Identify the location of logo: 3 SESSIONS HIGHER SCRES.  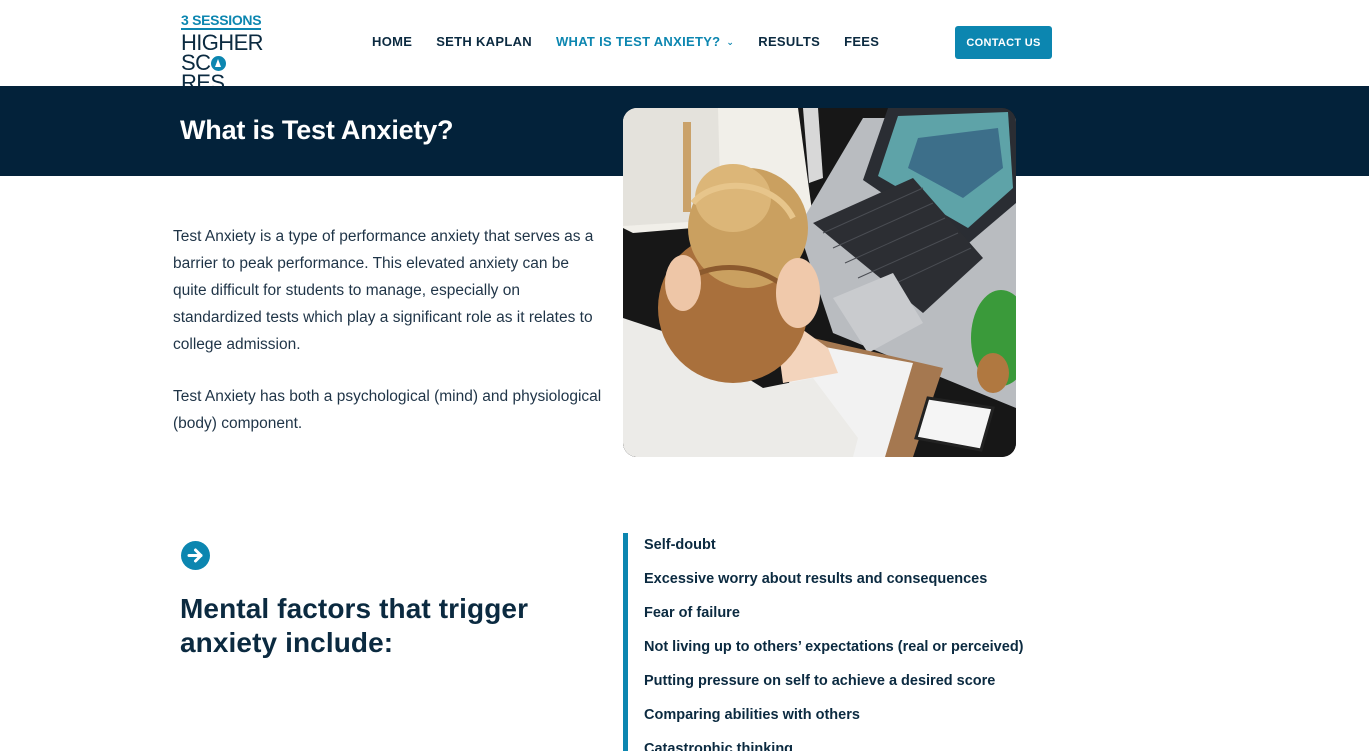
(223, 53).